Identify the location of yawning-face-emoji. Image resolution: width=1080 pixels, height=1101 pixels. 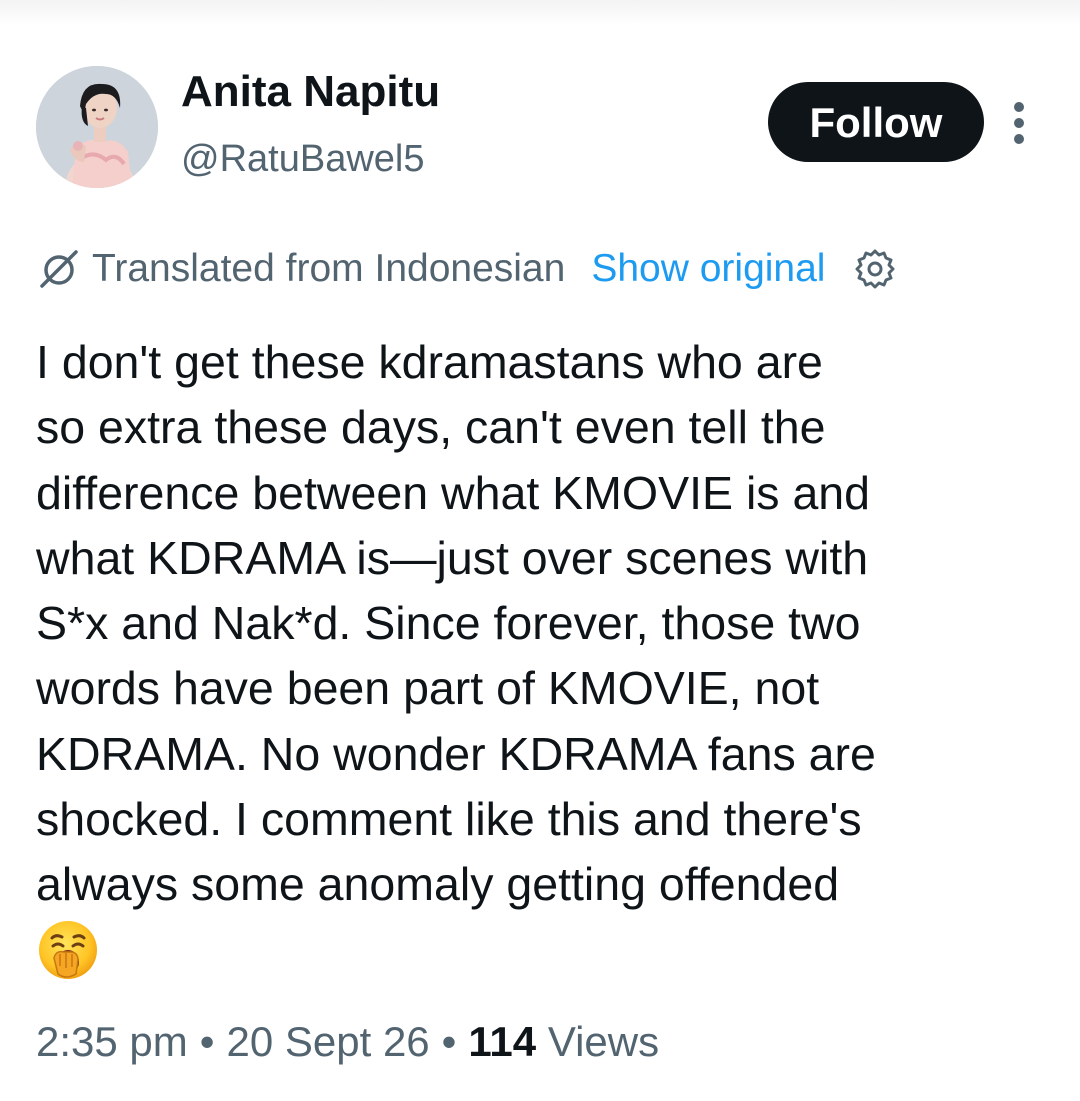
(68, 950).